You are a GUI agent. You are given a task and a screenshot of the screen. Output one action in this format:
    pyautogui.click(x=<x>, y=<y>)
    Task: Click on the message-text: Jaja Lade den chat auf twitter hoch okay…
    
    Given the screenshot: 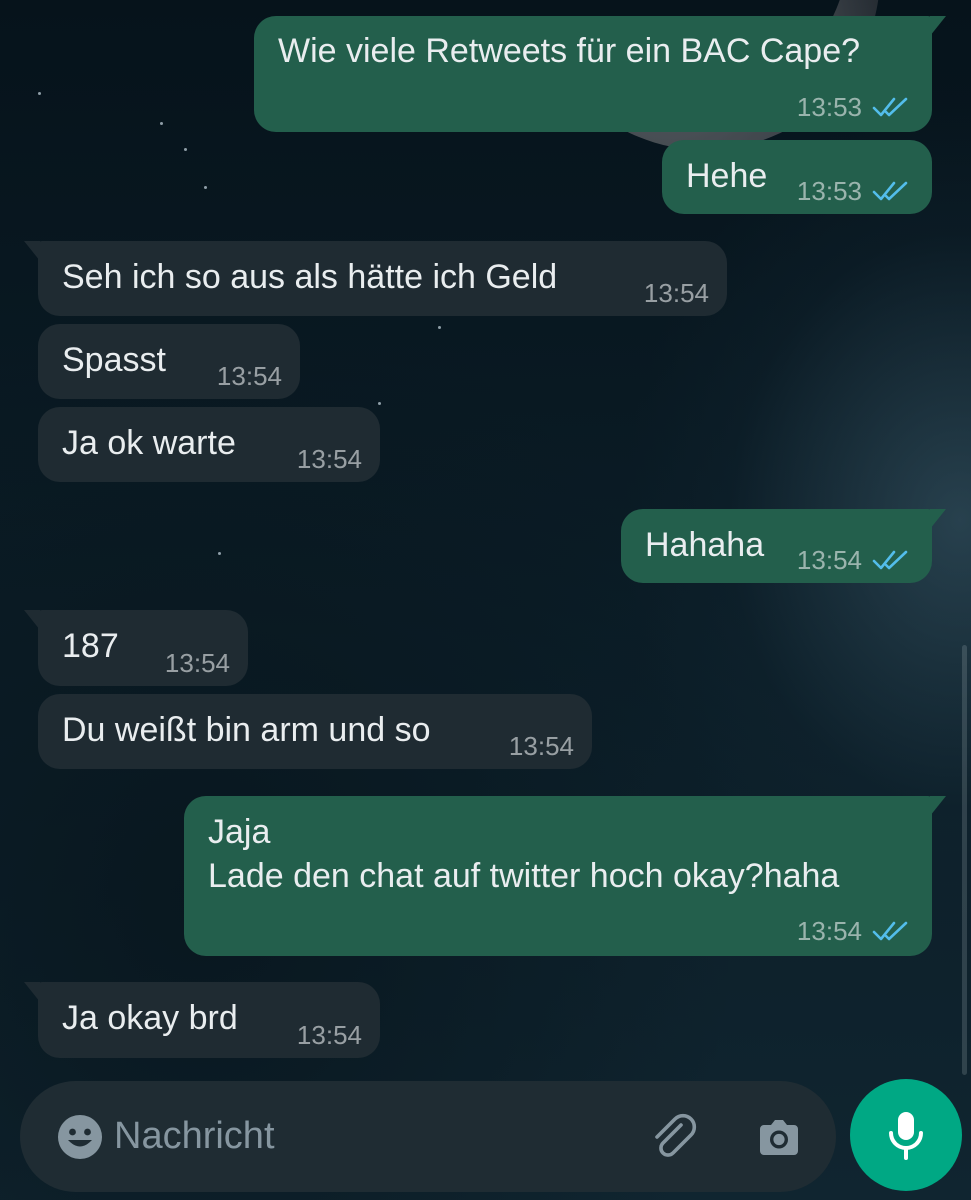 What is the action you would take?
    pyautogui.click(x=524, y=854)
    